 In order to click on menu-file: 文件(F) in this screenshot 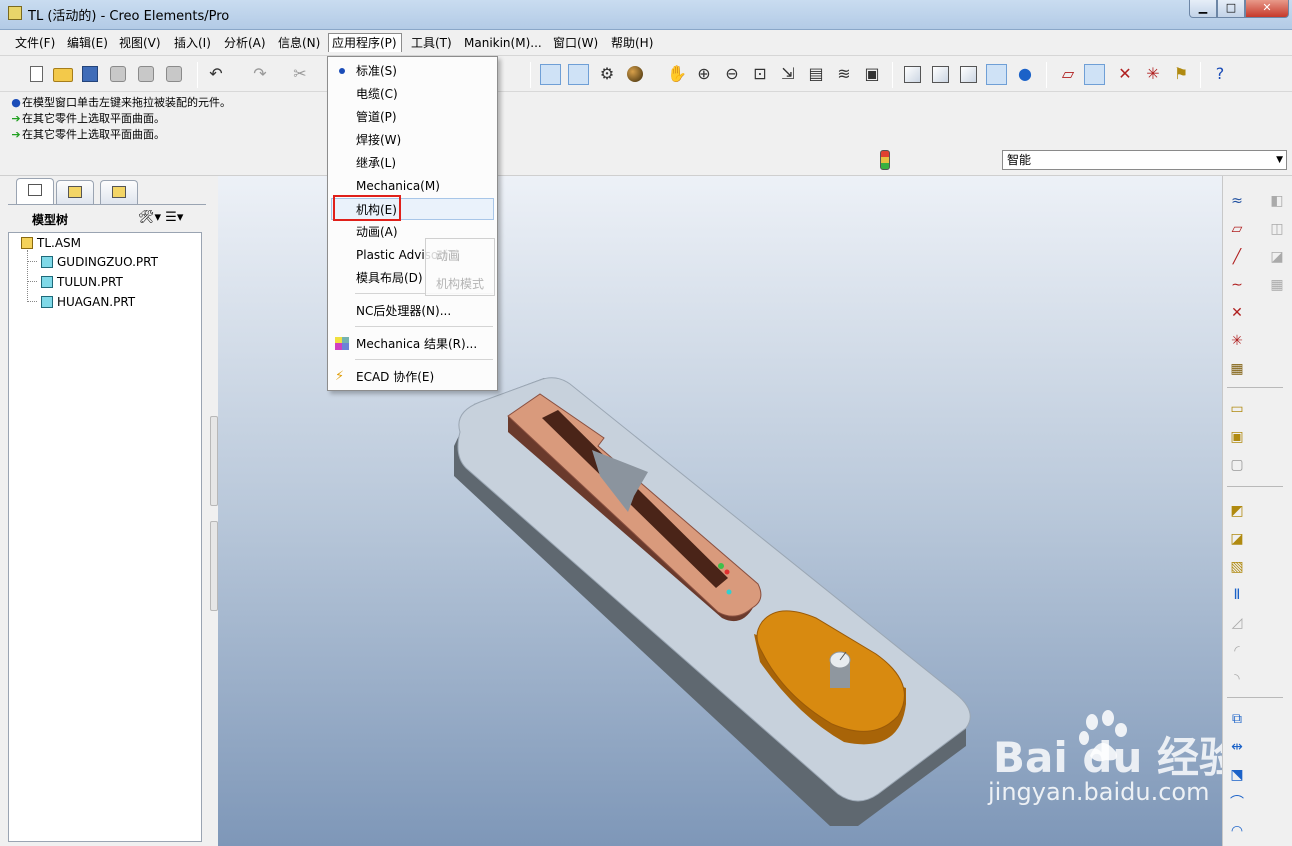, I will do `click(35, 43)`.